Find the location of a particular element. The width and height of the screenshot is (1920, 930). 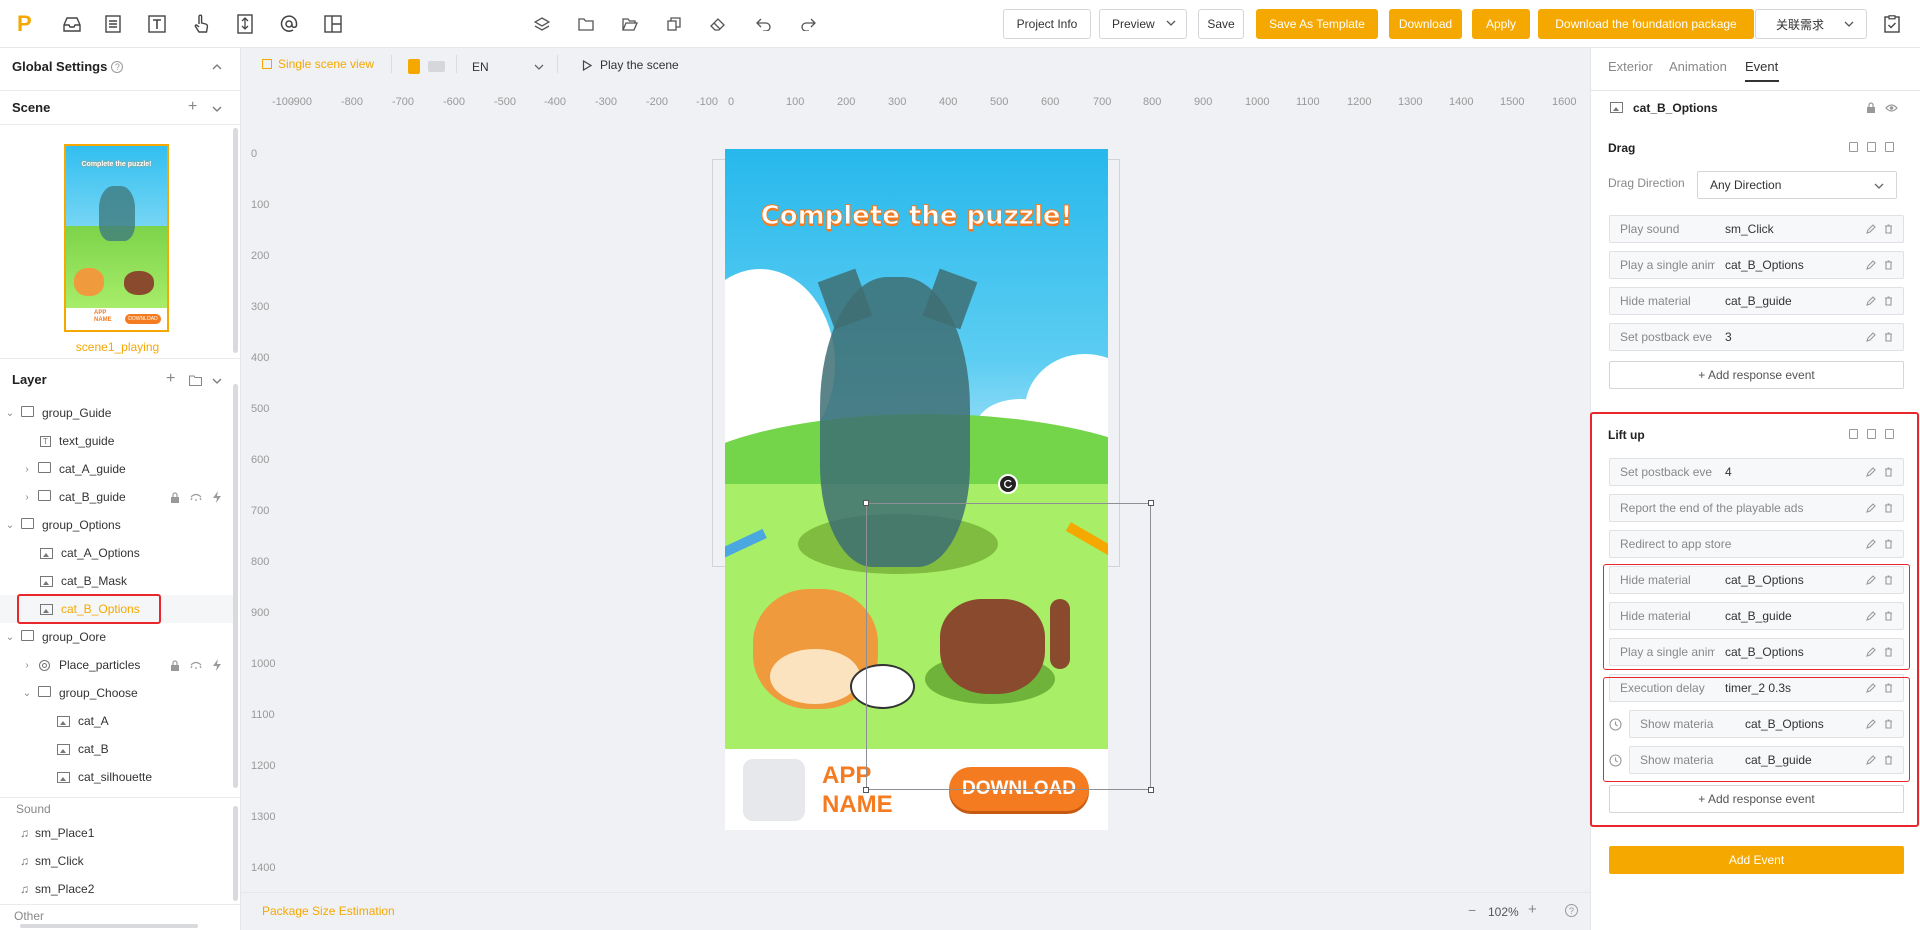

undo-icon is located at coordinates (764, 24).